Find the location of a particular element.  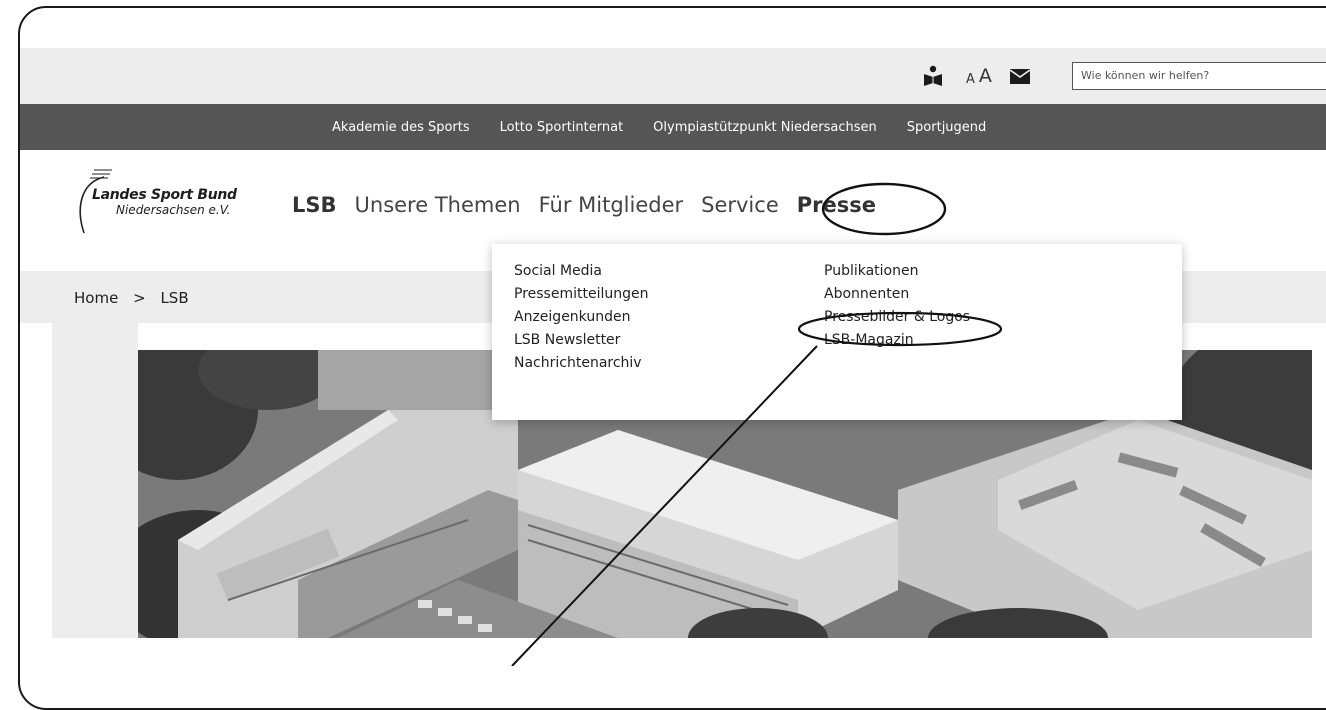

font-size-small-button: A is located at coordinates (970, 79).